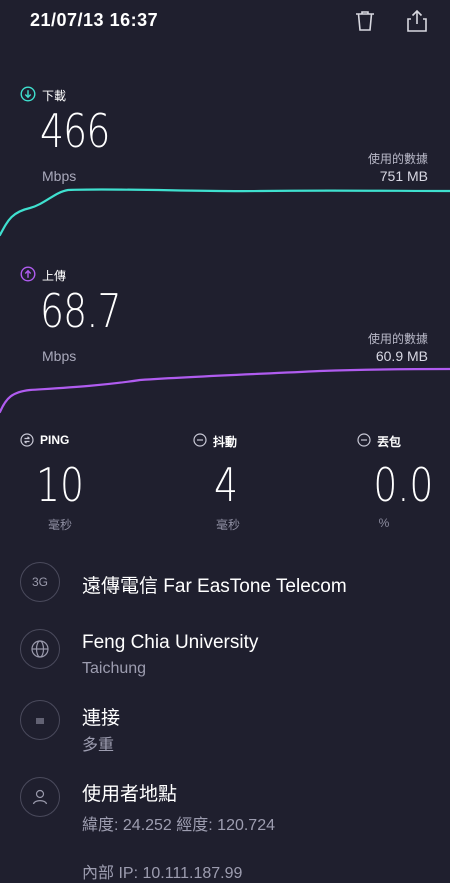 This screenshot has height=883, width=450. Describe the element at coordinates (40, 649) in the screenshot. I see `globe-icon` at that location.